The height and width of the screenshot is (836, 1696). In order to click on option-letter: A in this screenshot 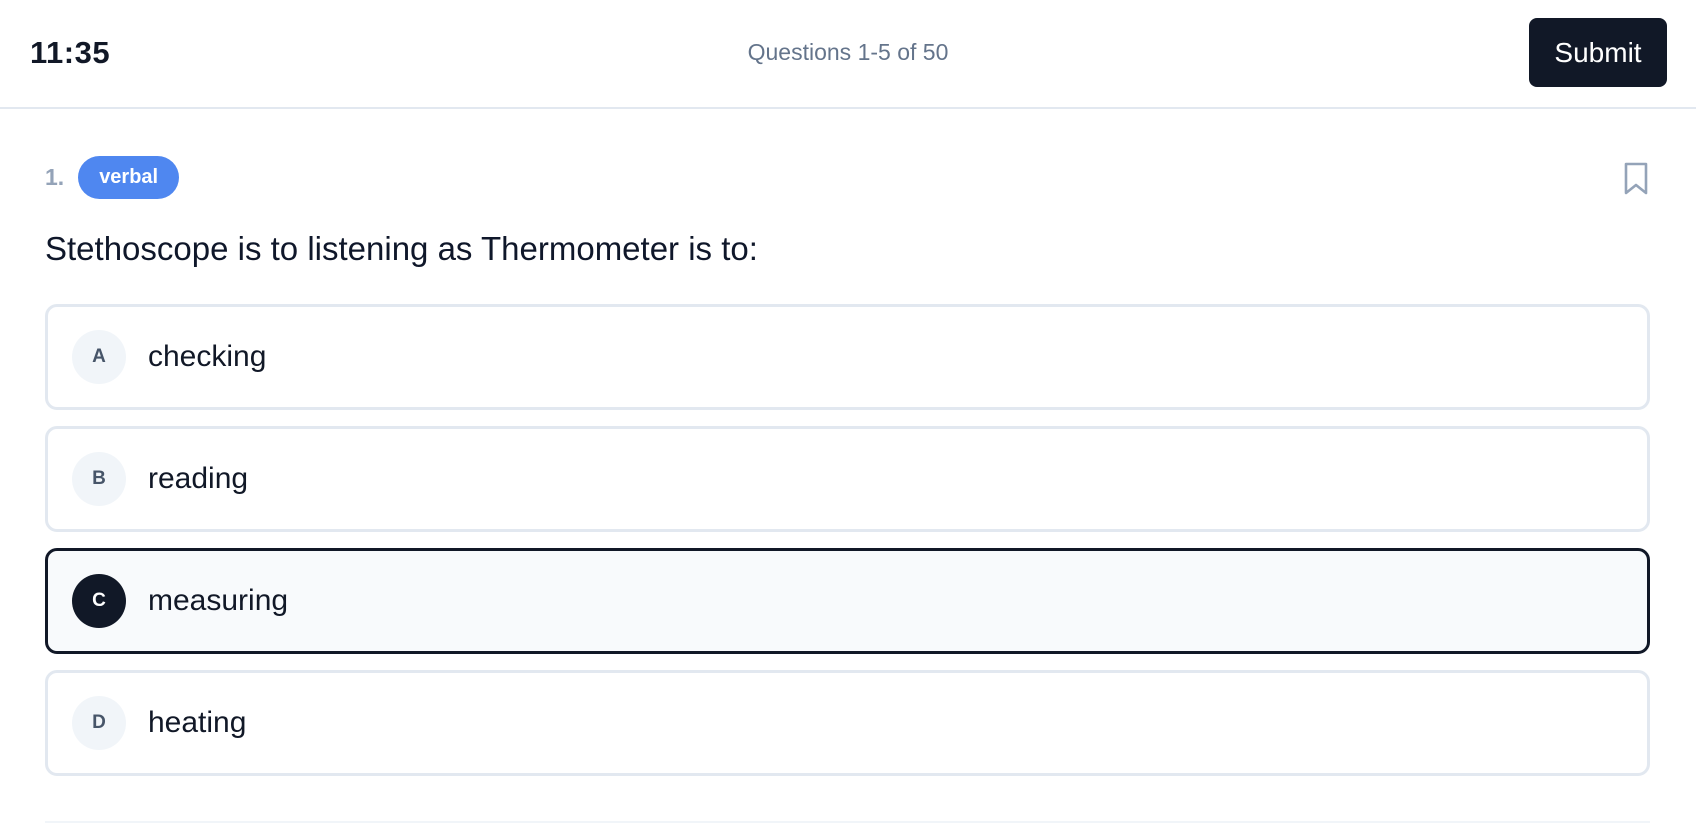, I will do `click(99, 357)`.